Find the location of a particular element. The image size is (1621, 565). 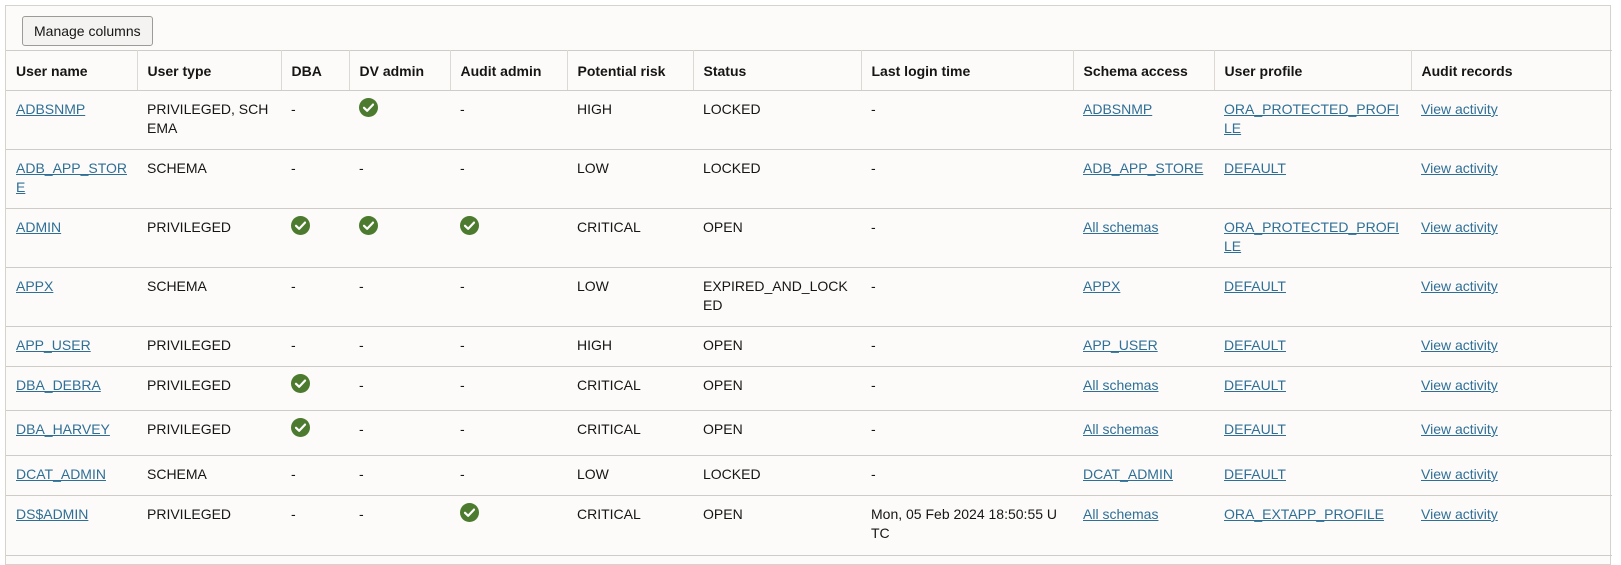

manage-columns-button: Manage columns is located at coordinates (87, 31).